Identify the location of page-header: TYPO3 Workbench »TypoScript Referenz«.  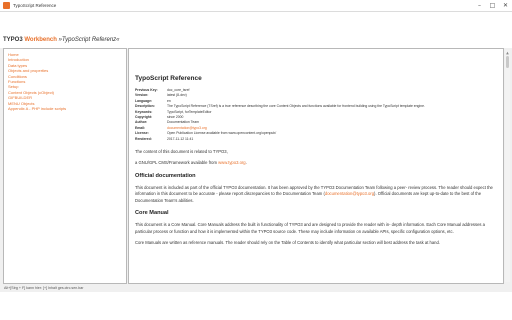
(256, 30).